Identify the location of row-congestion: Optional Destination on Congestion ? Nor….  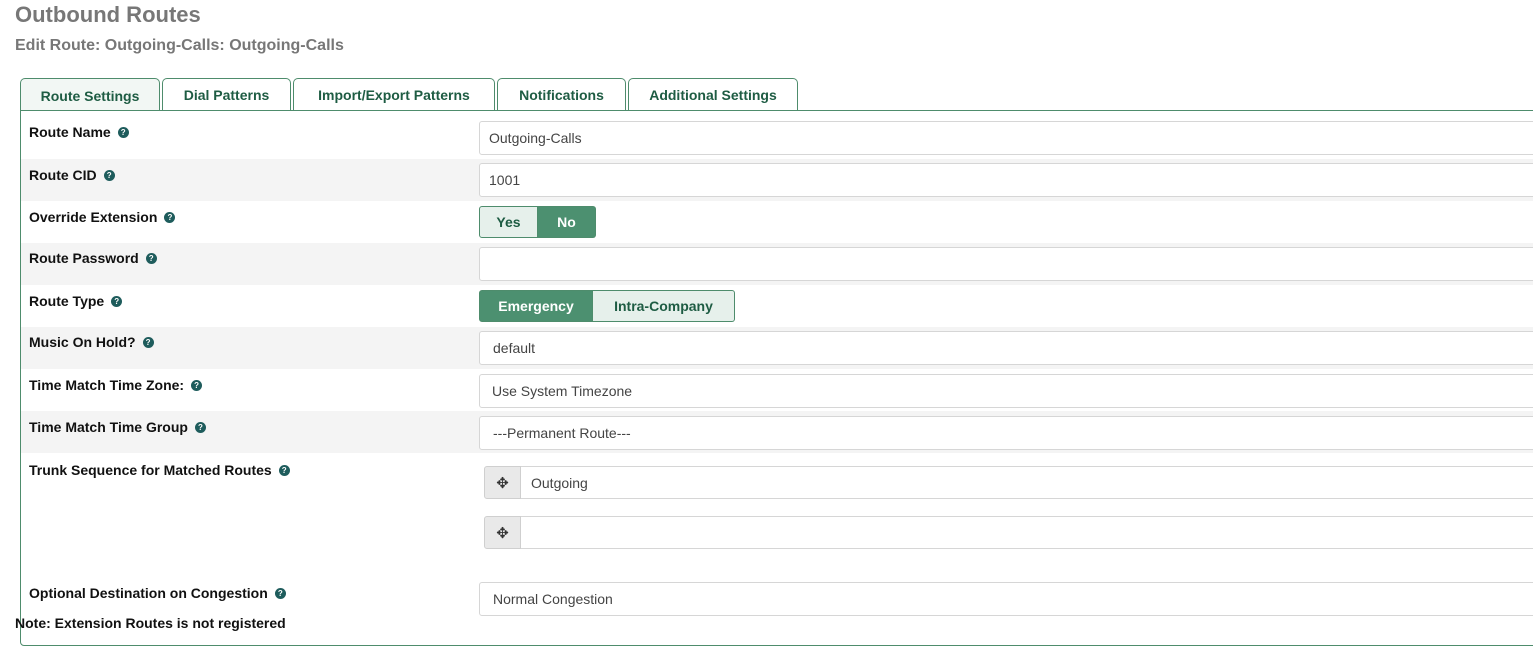
(777, 611).